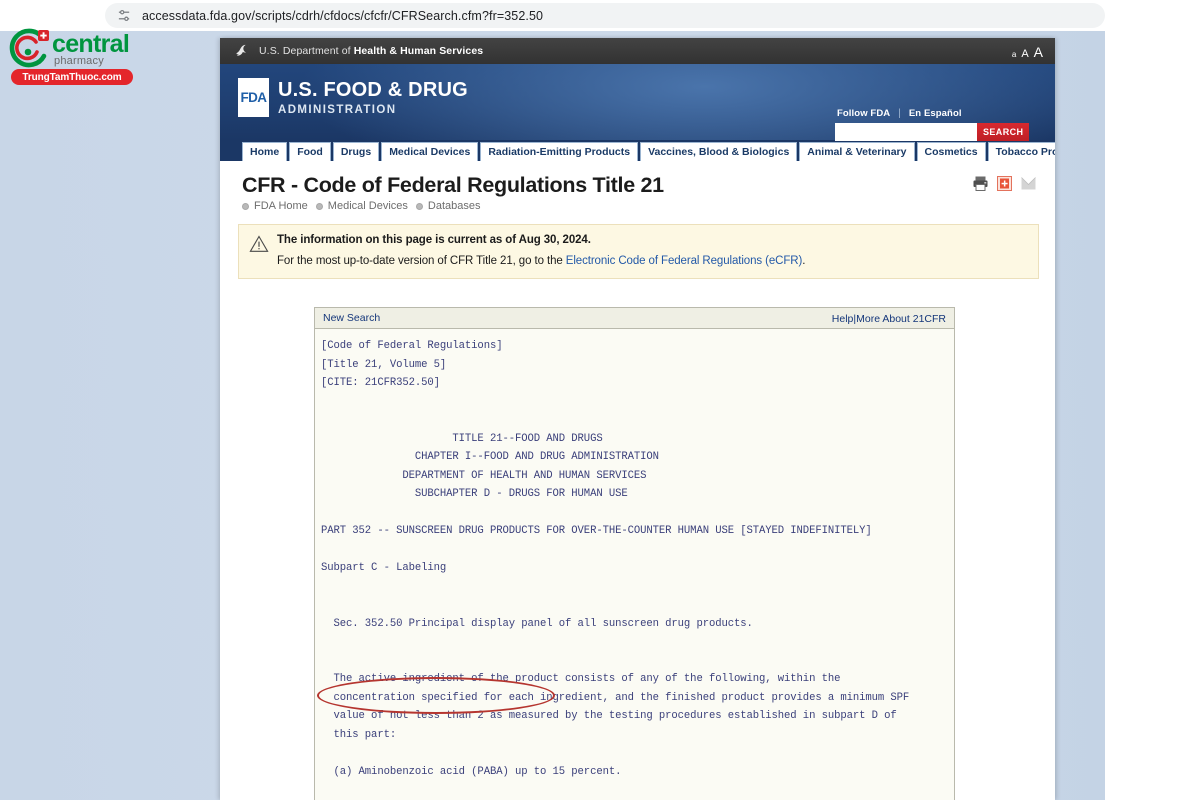 The height and width of the screenshot is (800, 1200). Describe the element at coordinates (1024, 54) in the screenshot. I see `font-size-medium: A` at that location.